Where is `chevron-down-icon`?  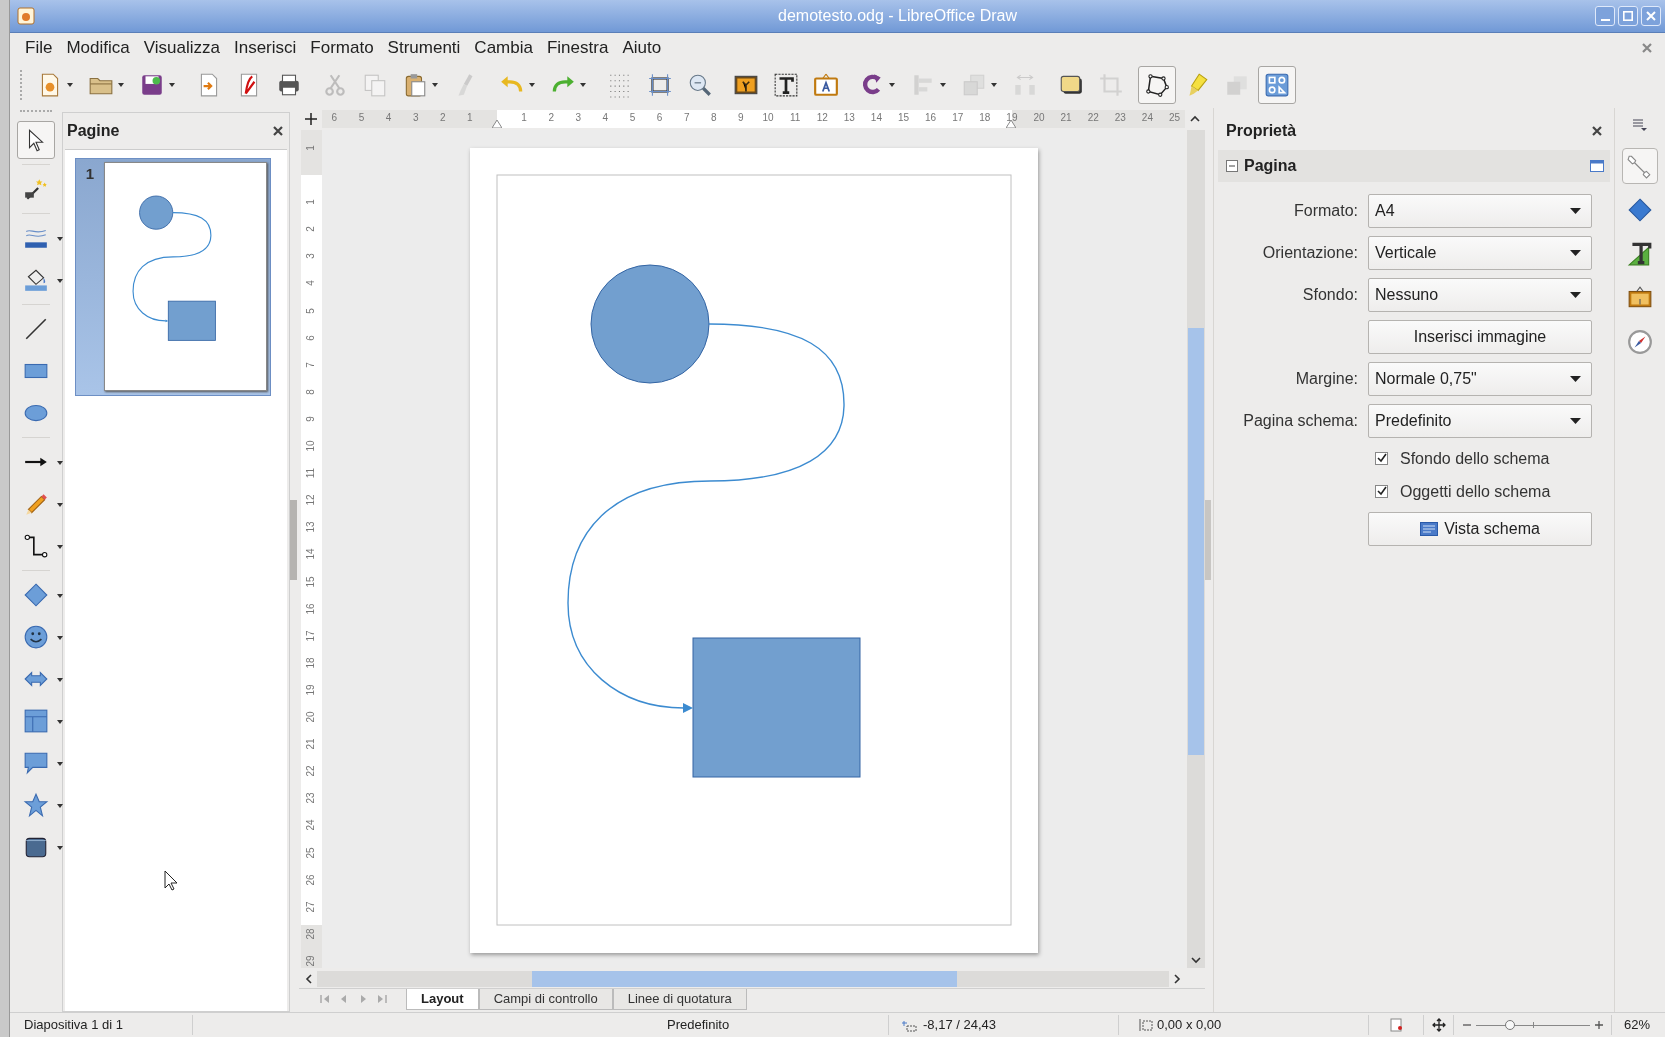
chevron-down-icon is located at coordinates (1196, 960).